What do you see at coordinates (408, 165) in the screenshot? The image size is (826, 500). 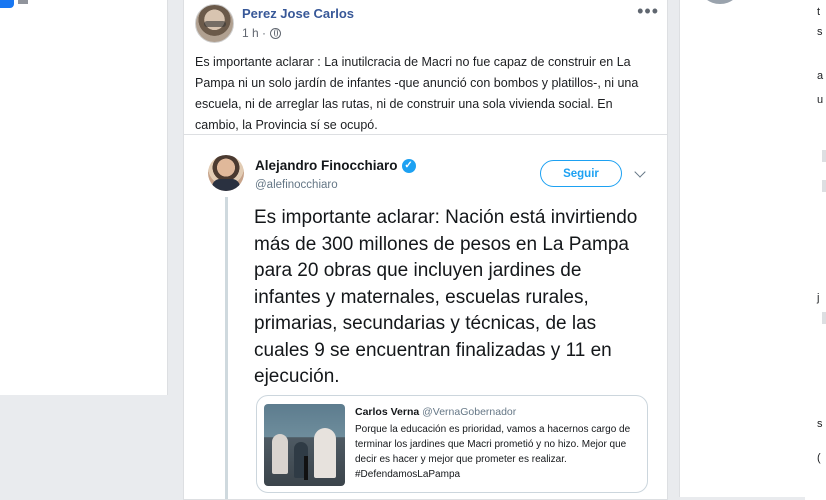 I see `verified-badge-icon: ✓` at bounding box center [408, 165].